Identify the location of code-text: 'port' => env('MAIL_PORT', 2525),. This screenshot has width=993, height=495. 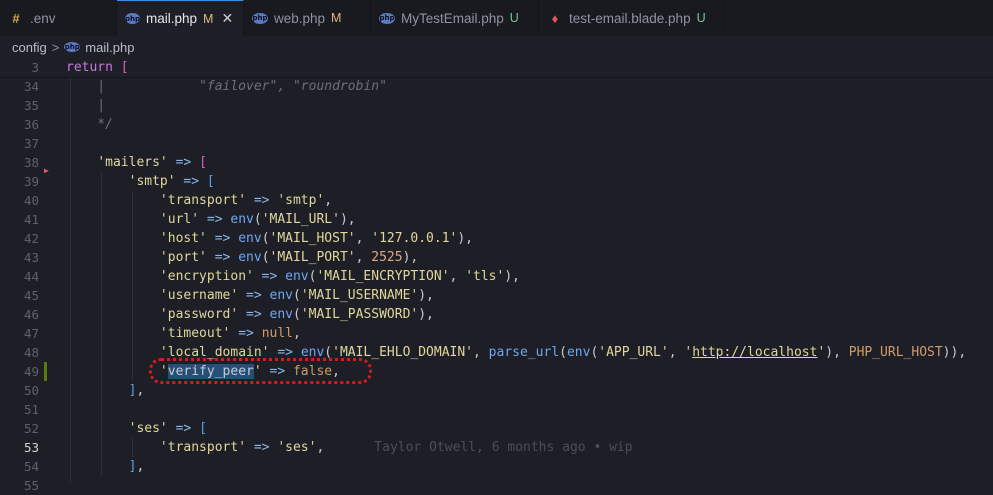
(242, 257).